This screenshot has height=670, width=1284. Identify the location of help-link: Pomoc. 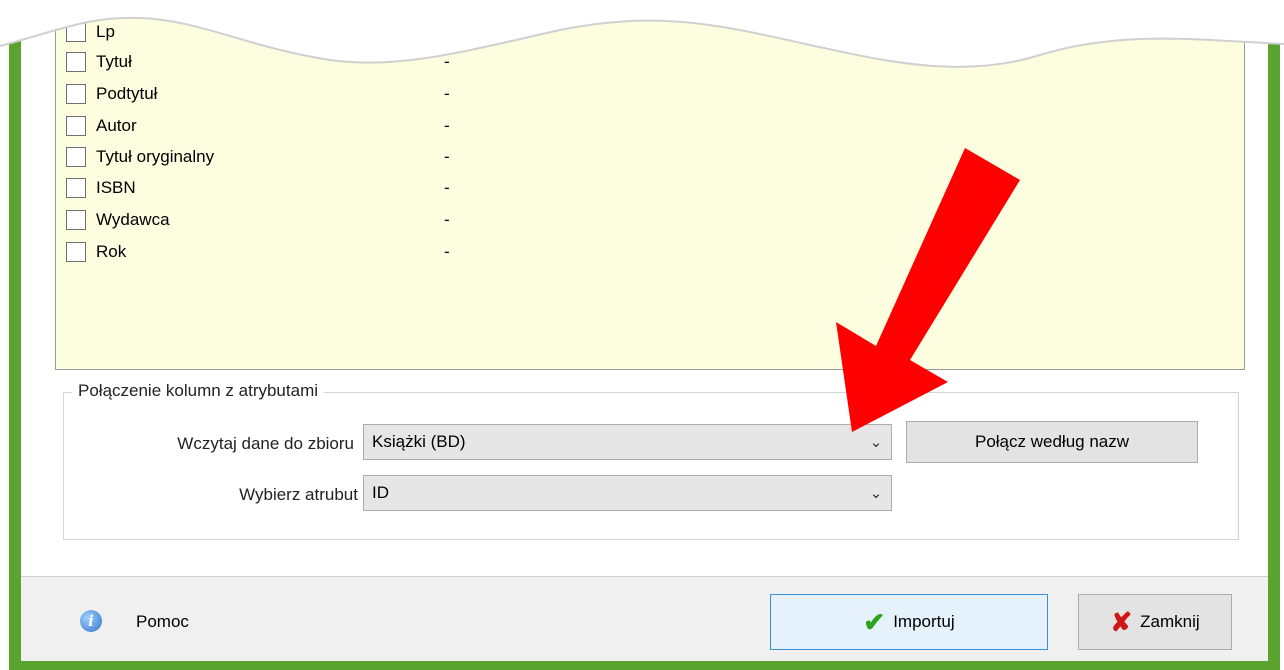
(162, 622).